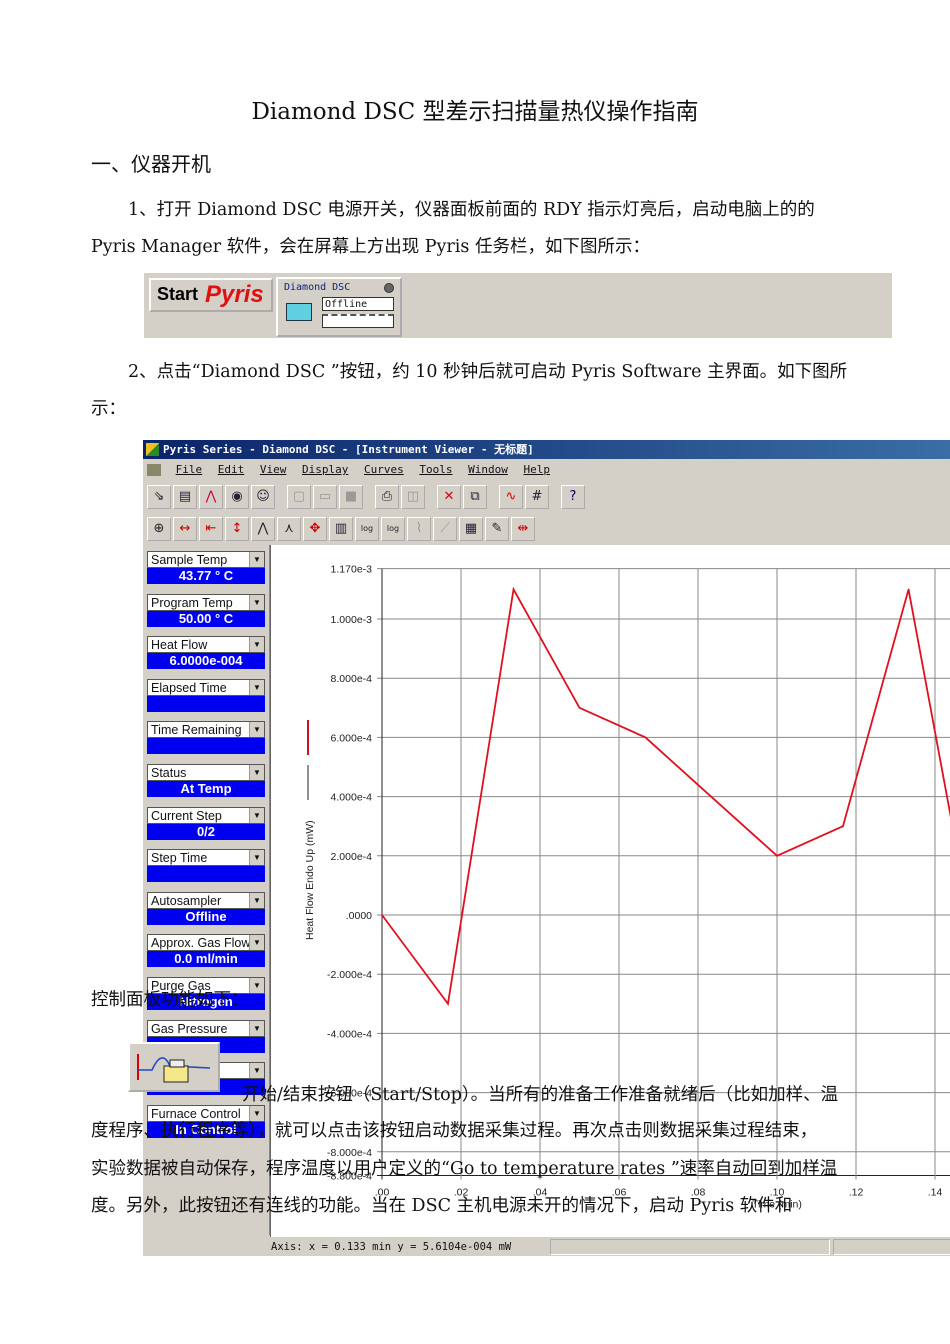 This screenshot has width=950, height=1344. I want to click on menu-tools: Tools, so click(435, 469).